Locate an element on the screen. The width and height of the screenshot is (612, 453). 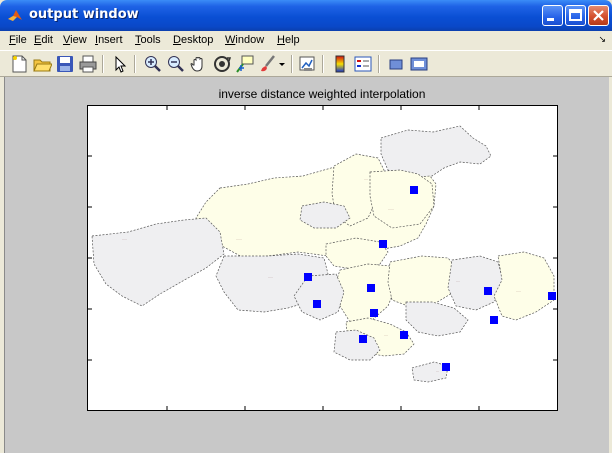
menu-help: Help is located at coordinates (288, 40).